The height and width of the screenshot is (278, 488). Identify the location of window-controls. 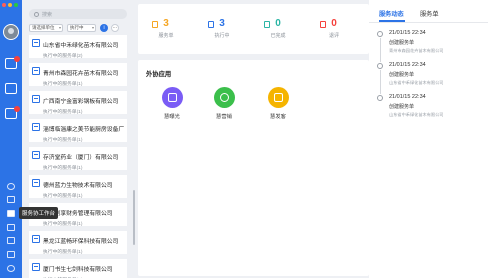
(10, 5).